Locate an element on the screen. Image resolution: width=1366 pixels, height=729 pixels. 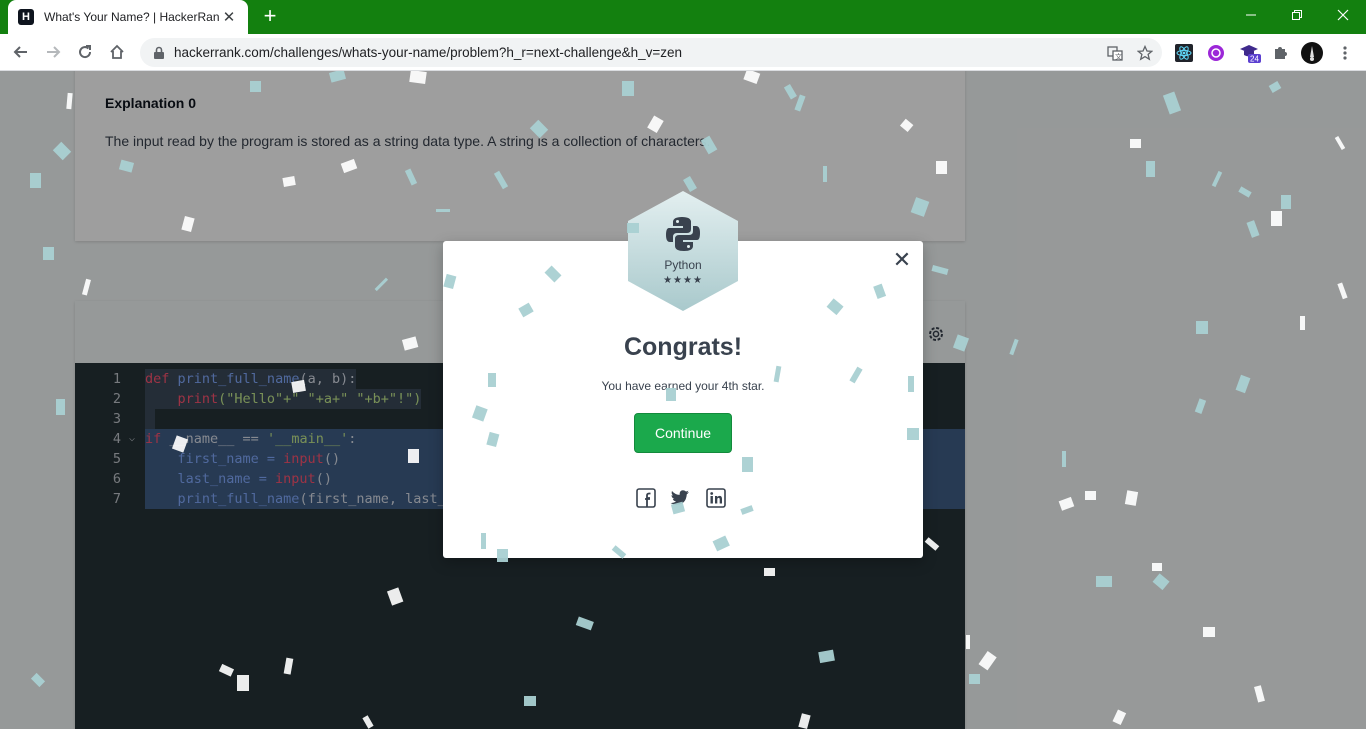
lock-icon is located at coordinates (159, 52).